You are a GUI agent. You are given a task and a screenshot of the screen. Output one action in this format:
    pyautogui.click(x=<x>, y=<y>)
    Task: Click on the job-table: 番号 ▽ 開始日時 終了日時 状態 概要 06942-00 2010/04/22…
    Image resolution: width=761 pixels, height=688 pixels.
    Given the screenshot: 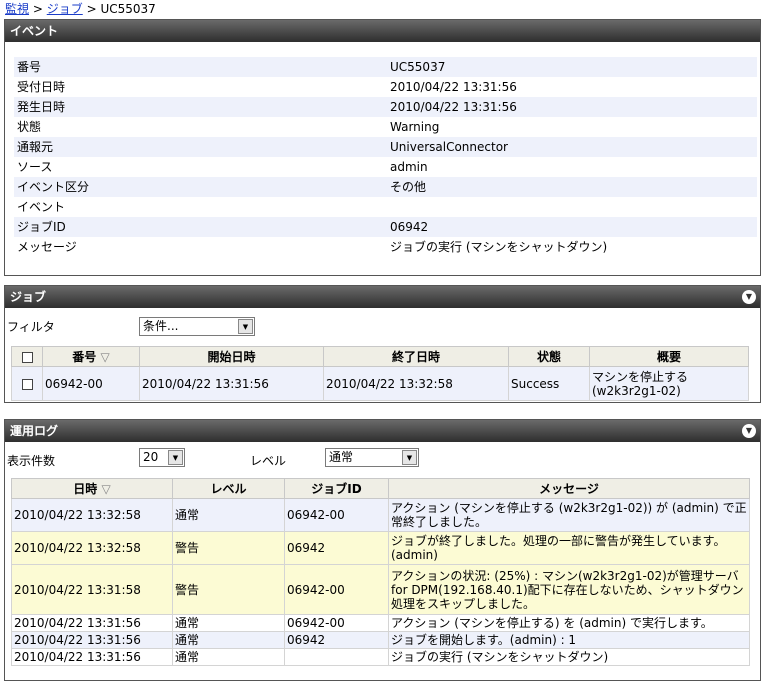 What is the action you would take?
    pyautogui.click(x=380, y=373)
    